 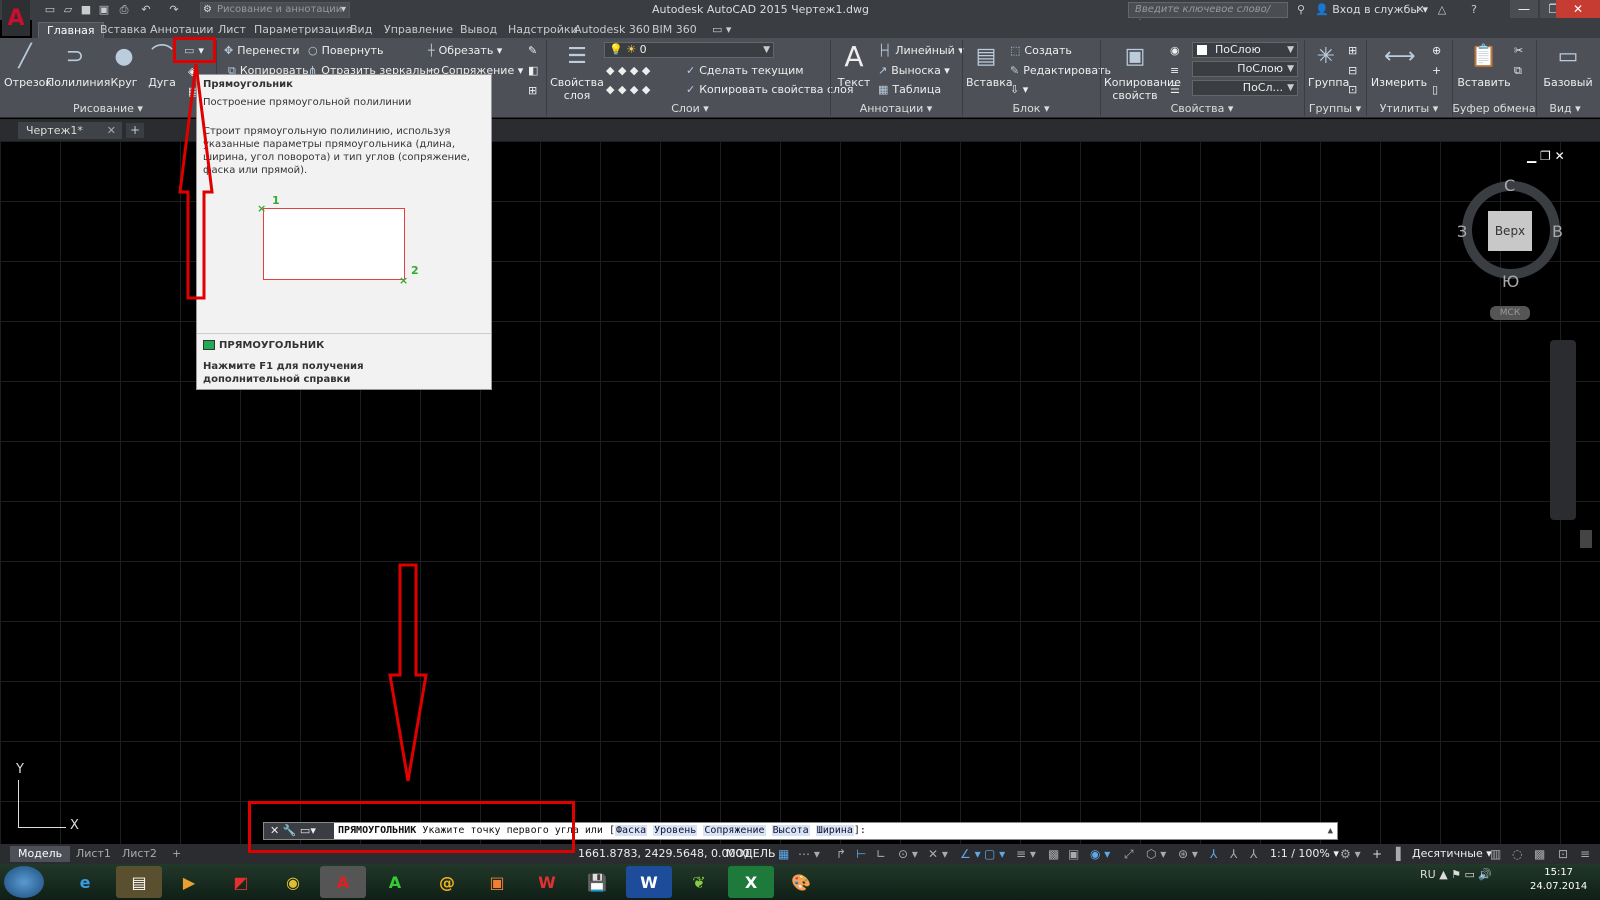 I want to click on ungroup-icon: ⊞, so click(x=1352, y=51).